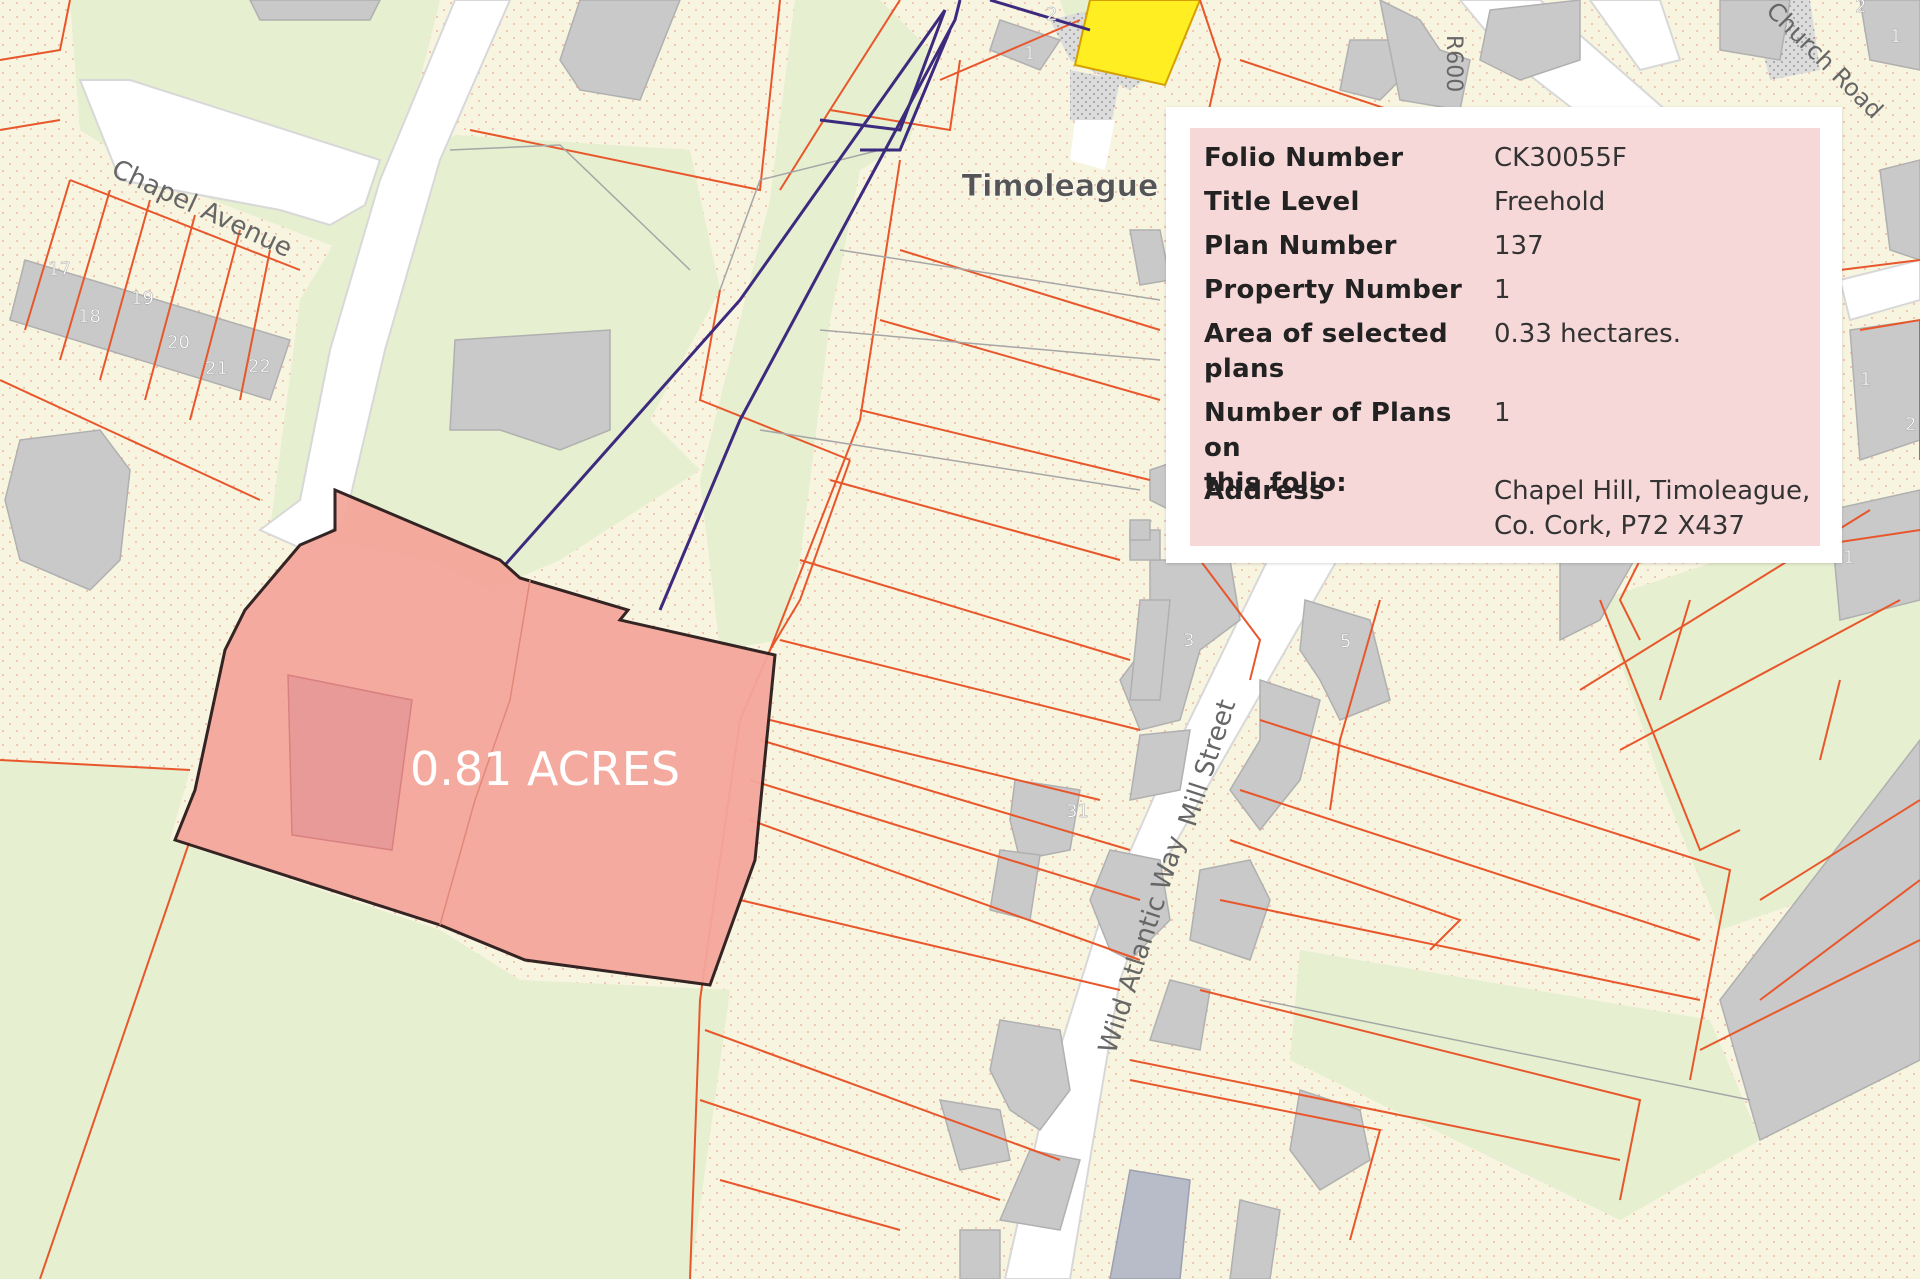  I want to click on area-label-line2: plans, so click(1244, 369).